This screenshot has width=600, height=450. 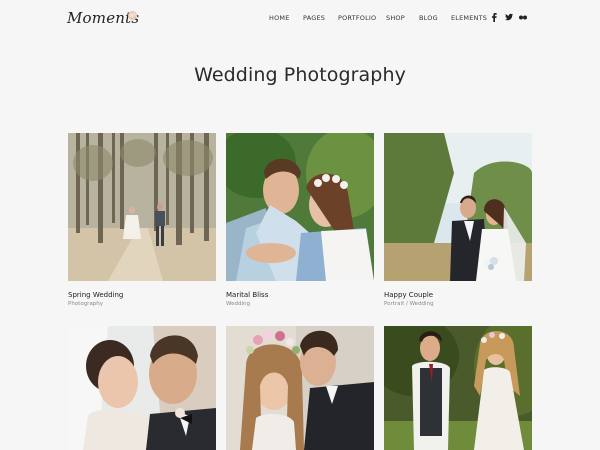 I want to click on nav-item-elements: ELEMENTS, so click(x=469, y=18).